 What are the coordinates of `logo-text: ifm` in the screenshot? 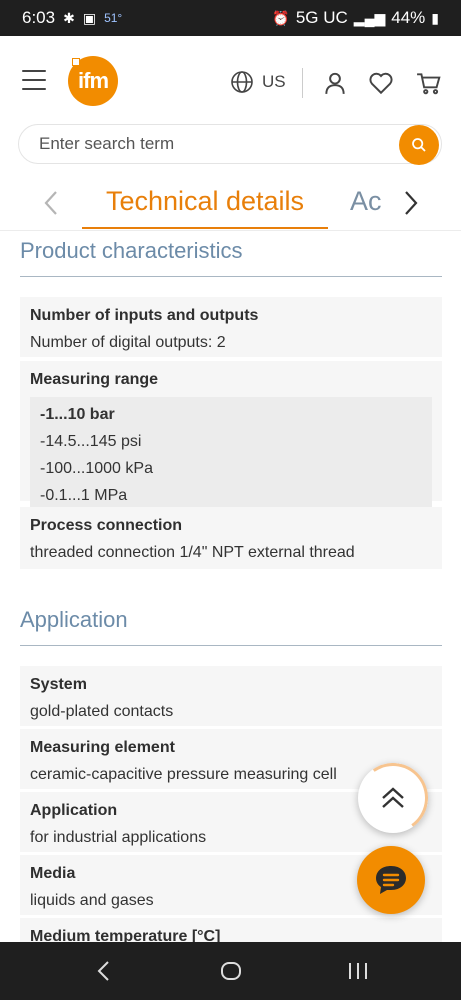 It's located at (93, 80).